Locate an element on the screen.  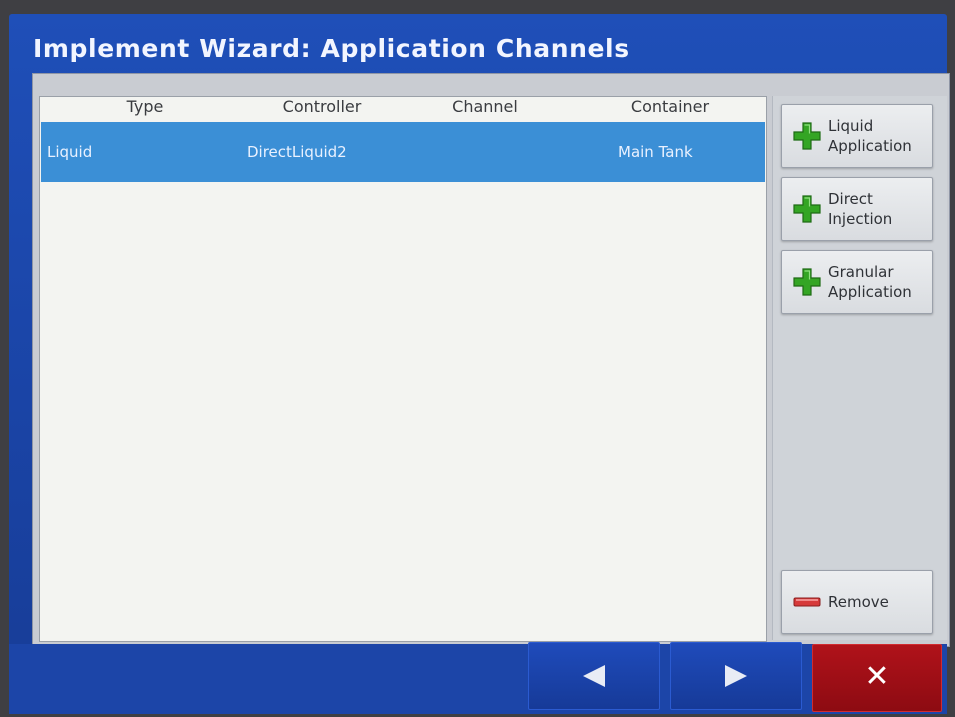
table-row: Liquid DirectLiquid2 Main Tank is located at coordinates (403, 152).